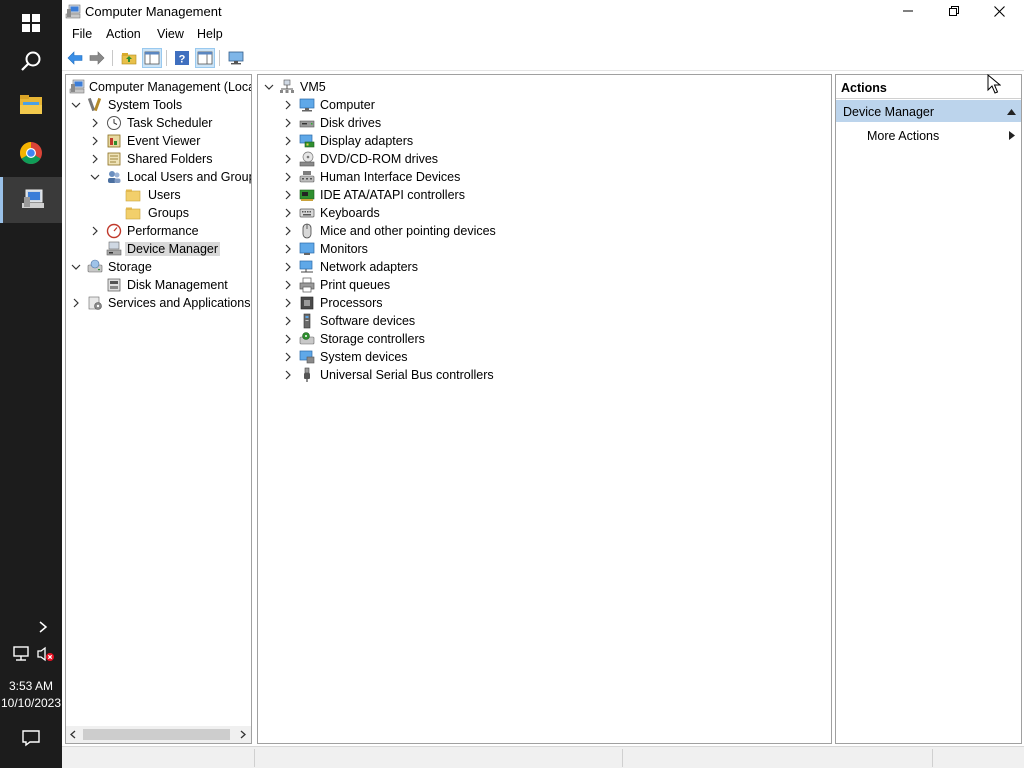 The image size is (1024, 768). I want to click on search-button, so click(31, 61).